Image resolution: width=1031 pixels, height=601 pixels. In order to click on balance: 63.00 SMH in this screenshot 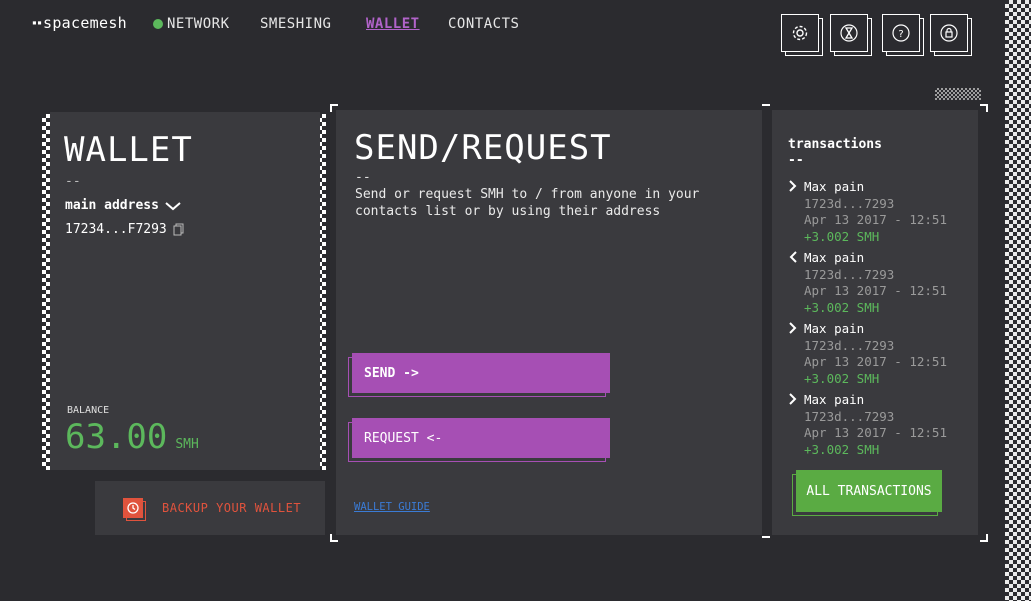, I will do `click(132, 437)`.